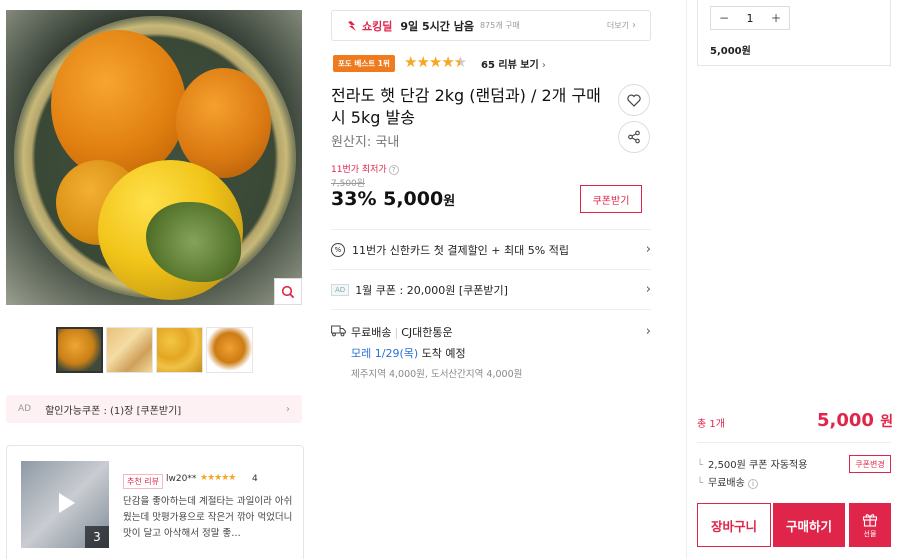  I want to click on review-link: 65 리뷰 보기 ›, so click(513, 63).